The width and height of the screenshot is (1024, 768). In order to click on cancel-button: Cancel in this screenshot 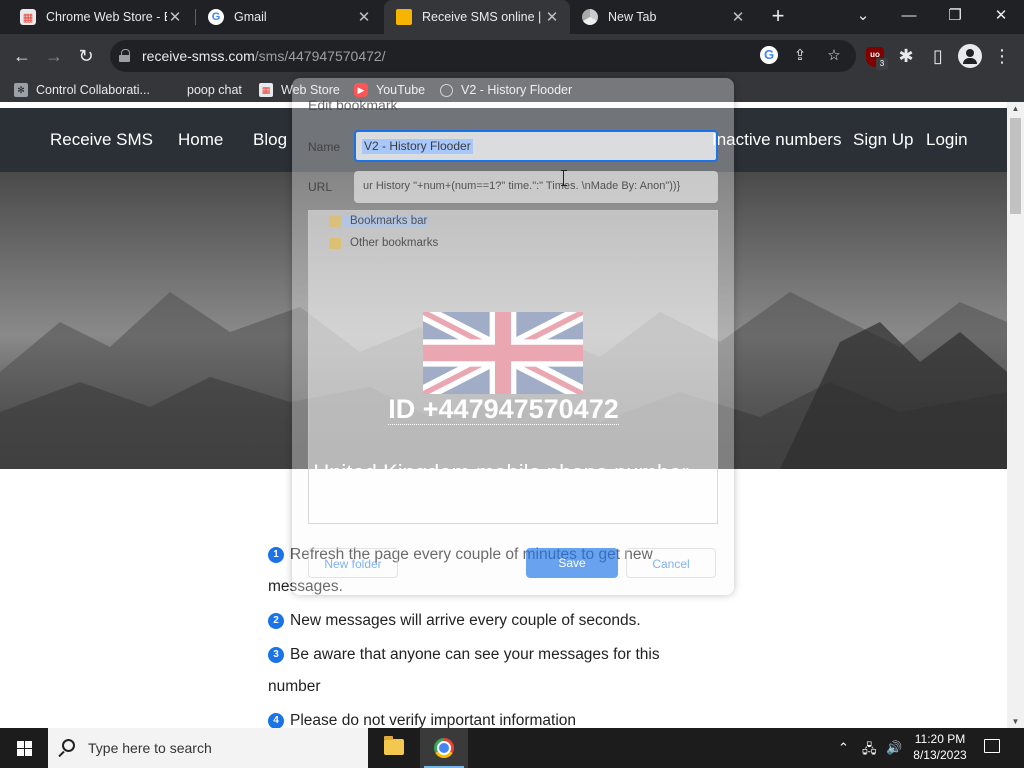, I will do `click(671, 563)`.